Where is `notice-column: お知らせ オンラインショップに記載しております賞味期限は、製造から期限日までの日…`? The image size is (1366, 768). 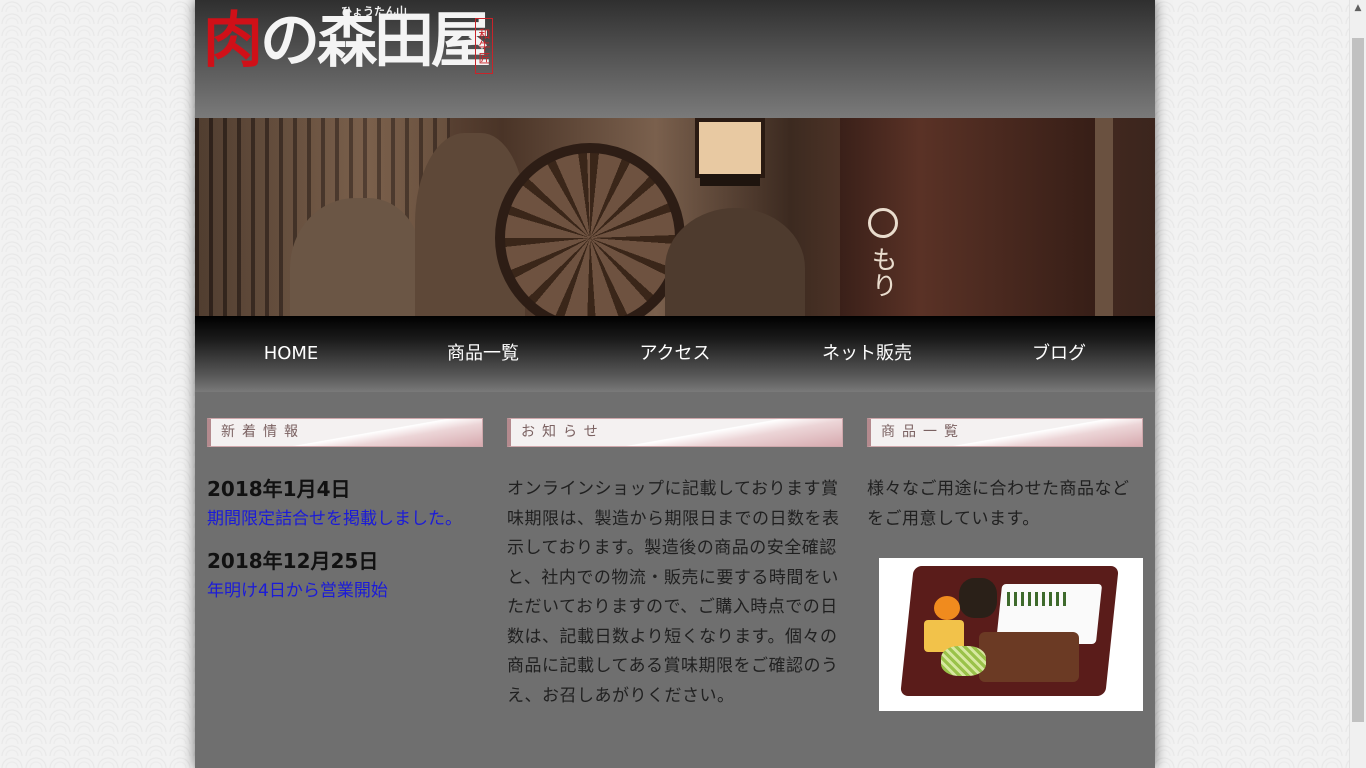 notice-column: お知らせ オンラインショップに記載しております賞味期限は、製造から期限日までの日… is located at coordinates (675, 564).